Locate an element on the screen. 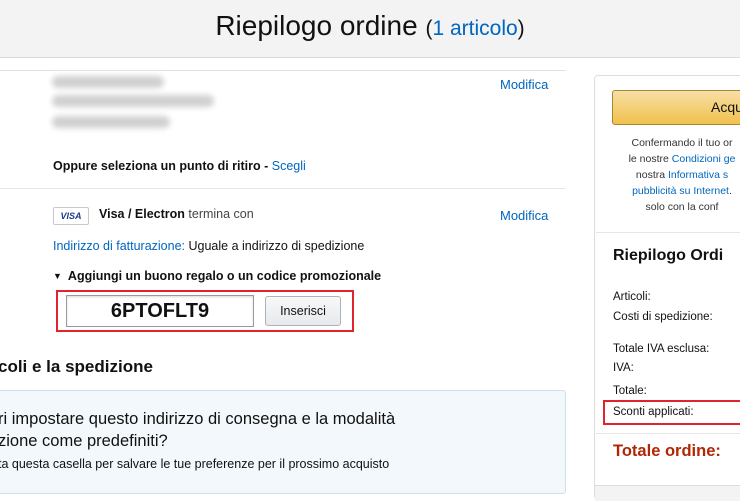  summary-row-shipping: Costi di spedizione: is located at coordinates (663, 317).